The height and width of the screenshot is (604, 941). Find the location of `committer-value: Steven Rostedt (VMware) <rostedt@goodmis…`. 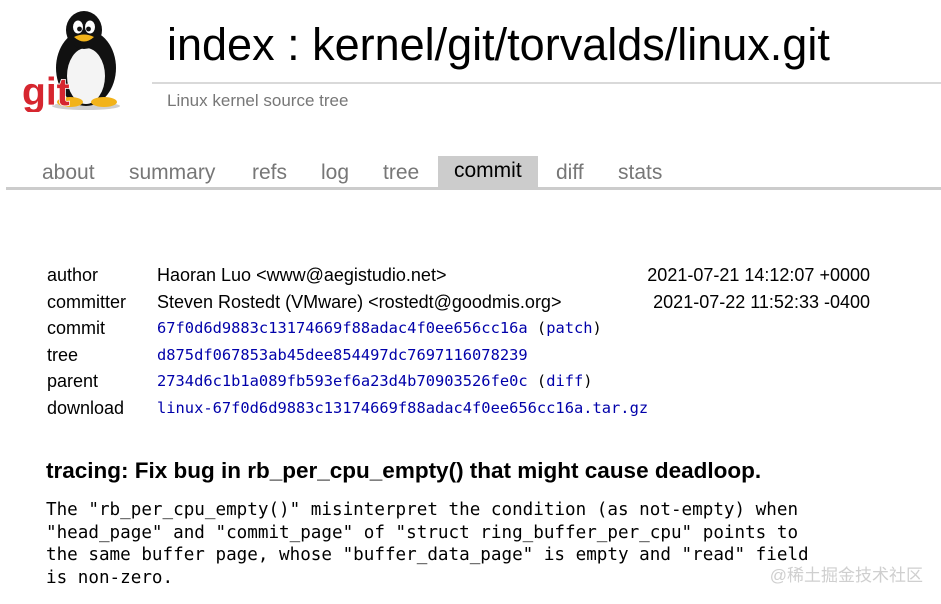

committer-value: Steven Rostedt (VMware) <rostedt@goodmis… is located at coordinates (359, 301).